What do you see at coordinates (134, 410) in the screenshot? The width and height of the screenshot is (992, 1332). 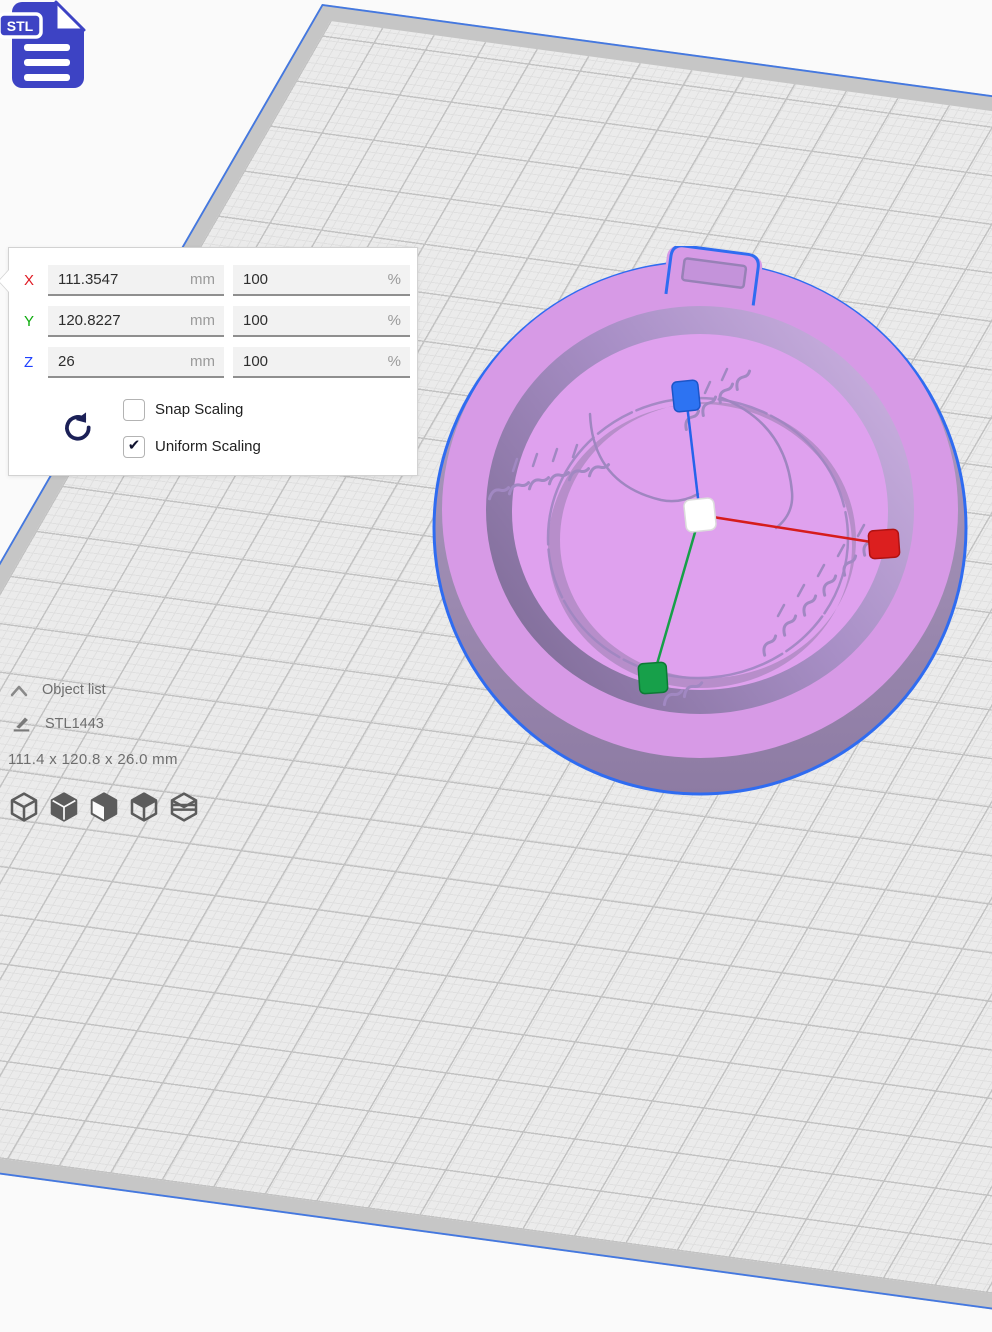 I see `snap-scaling-checkbox` at bounding box center [134, 410].